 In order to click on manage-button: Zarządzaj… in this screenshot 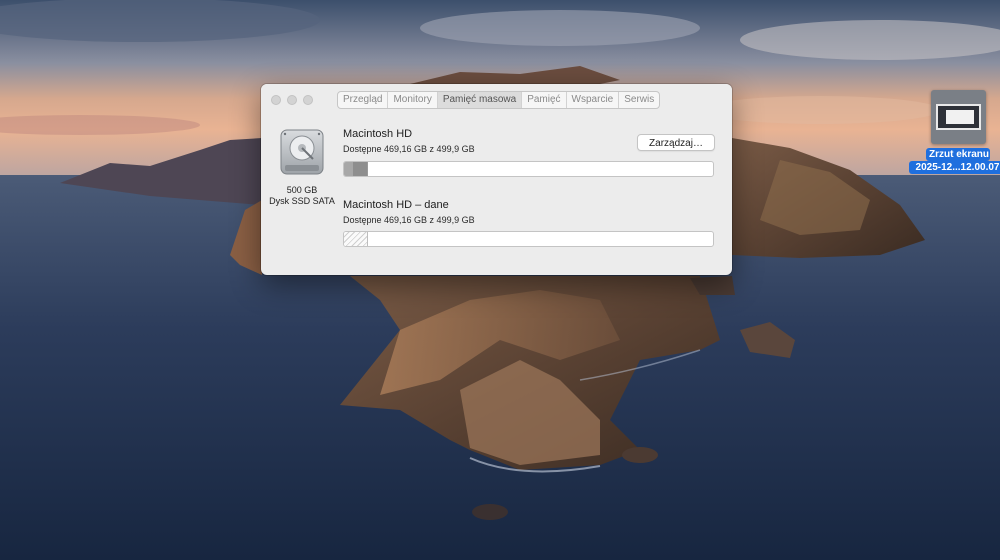, I will do `click(676, 142)`.